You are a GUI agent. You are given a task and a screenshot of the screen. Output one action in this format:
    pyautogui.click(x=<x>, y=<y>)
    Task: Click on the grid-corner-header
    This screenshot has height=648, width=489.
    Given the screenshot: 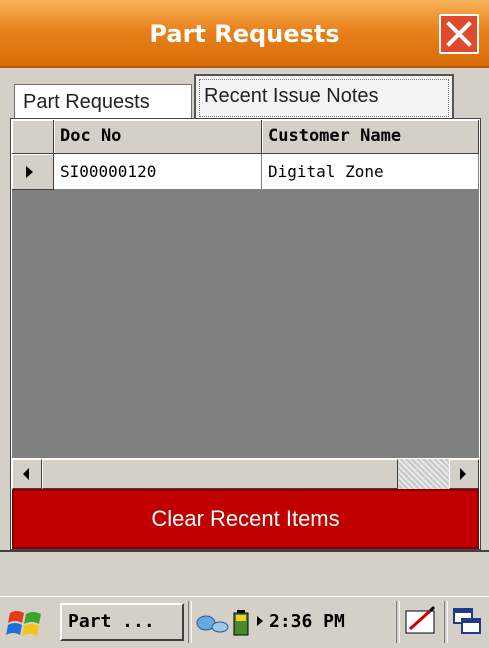 What is the action you would take?
    pyautogui.click(x=33, y=137)
    